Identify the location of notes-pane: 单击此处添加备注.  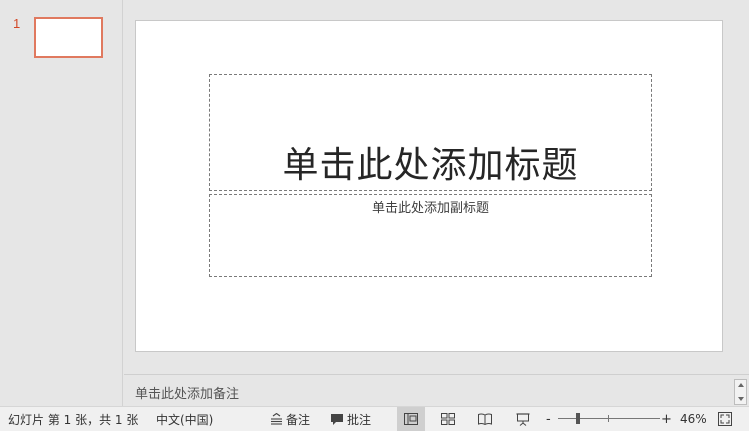
(436, 390).